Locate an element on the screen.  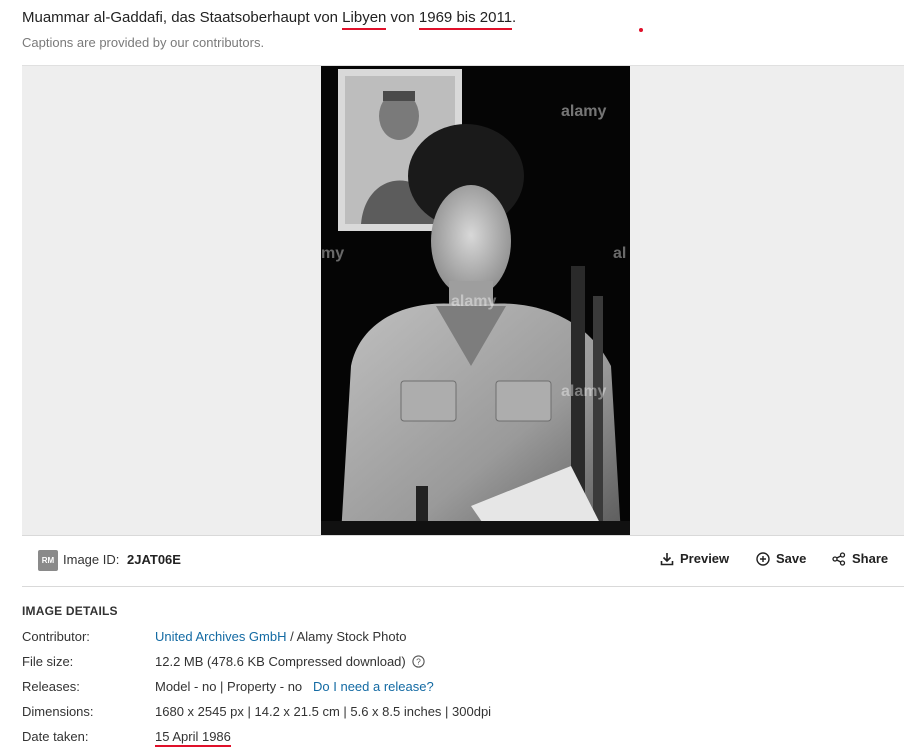
help-icon: ? is located at coordinates (418, 661).